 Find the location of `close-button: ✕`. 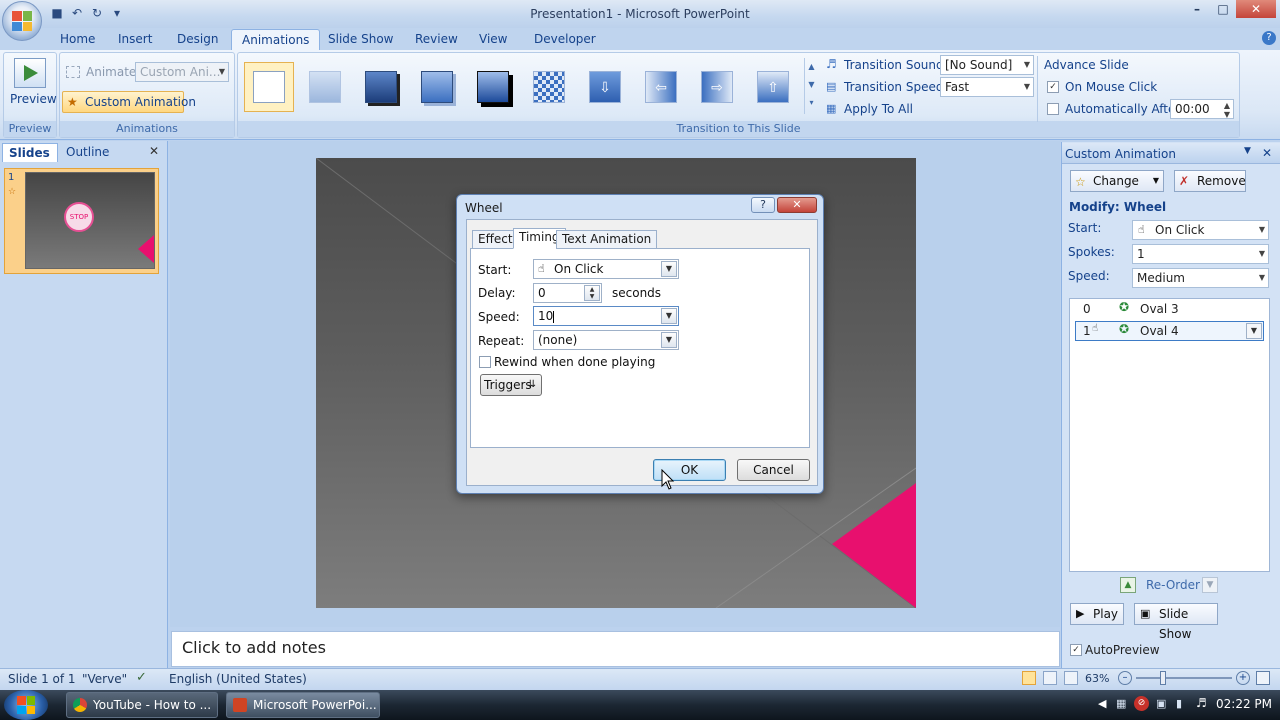

close-button: ✕ is located at coordinates (1256, 9).